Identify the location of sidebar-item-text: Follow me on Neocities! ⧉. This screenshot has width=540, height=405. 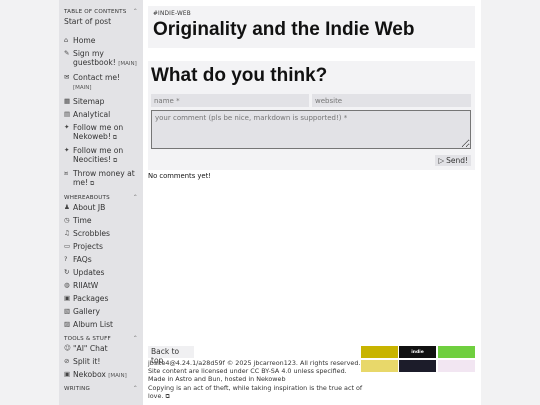
(105, 155).